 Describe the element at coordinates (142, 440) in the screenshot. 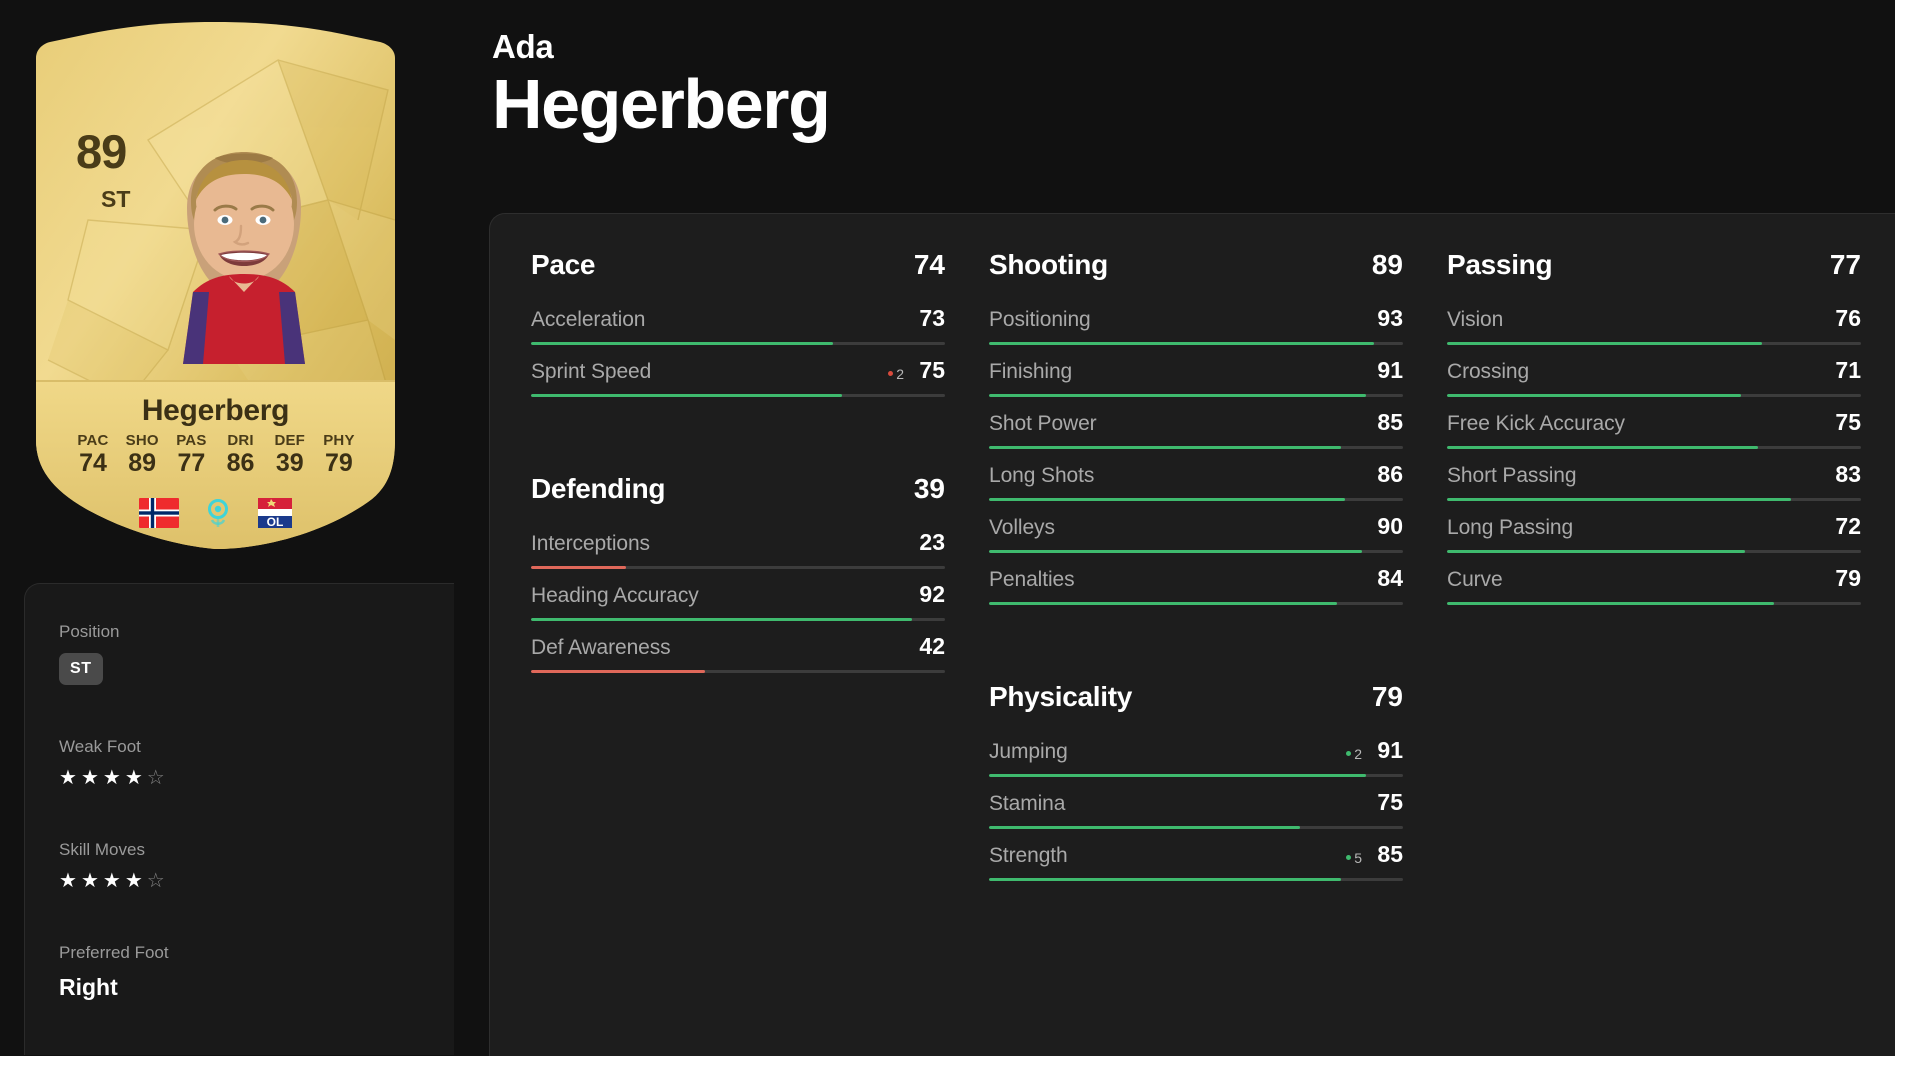

I see `card-stat-label: SHO` at that location.